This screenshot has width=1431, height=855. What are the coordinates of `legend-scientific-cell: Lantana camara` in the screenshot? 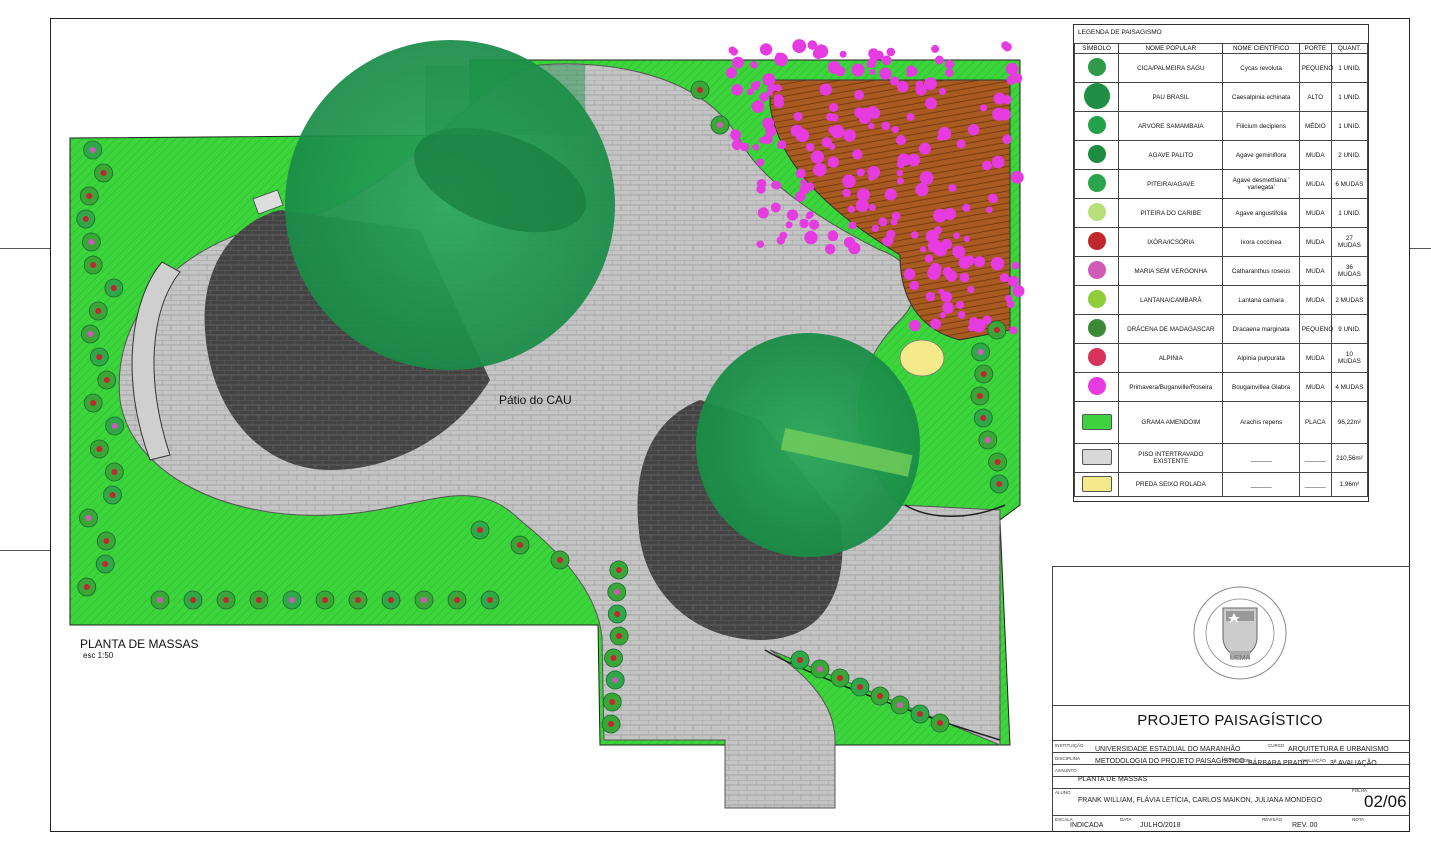 It's located at (1261, 300).